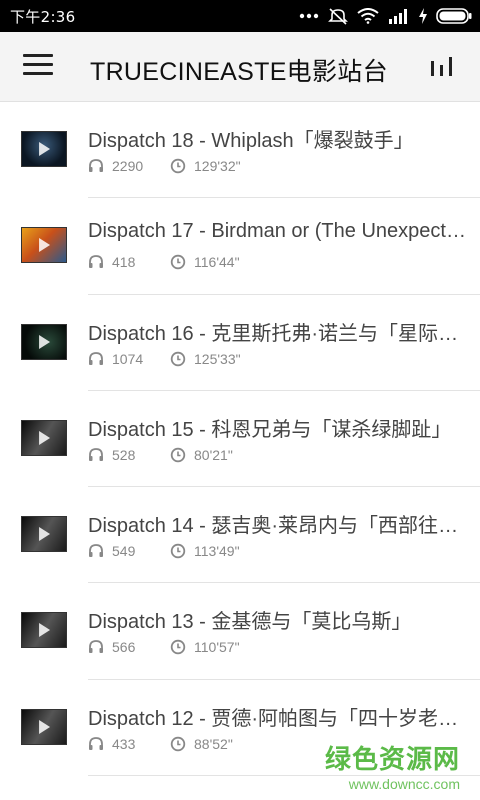  What do you see at coordinates (239, 72) in the screenshot?
I see `app-title: TRUECINEASTE电影站台` at bounding box center [239, 72].